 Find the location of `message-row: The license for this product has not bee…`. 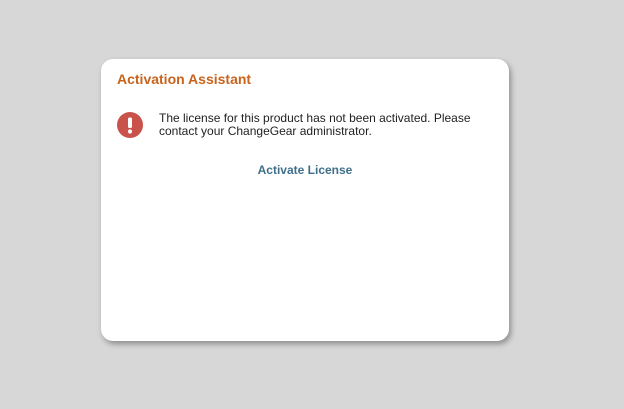

message-row: The license for this product has not bee… is located at coordinates (305, 125).